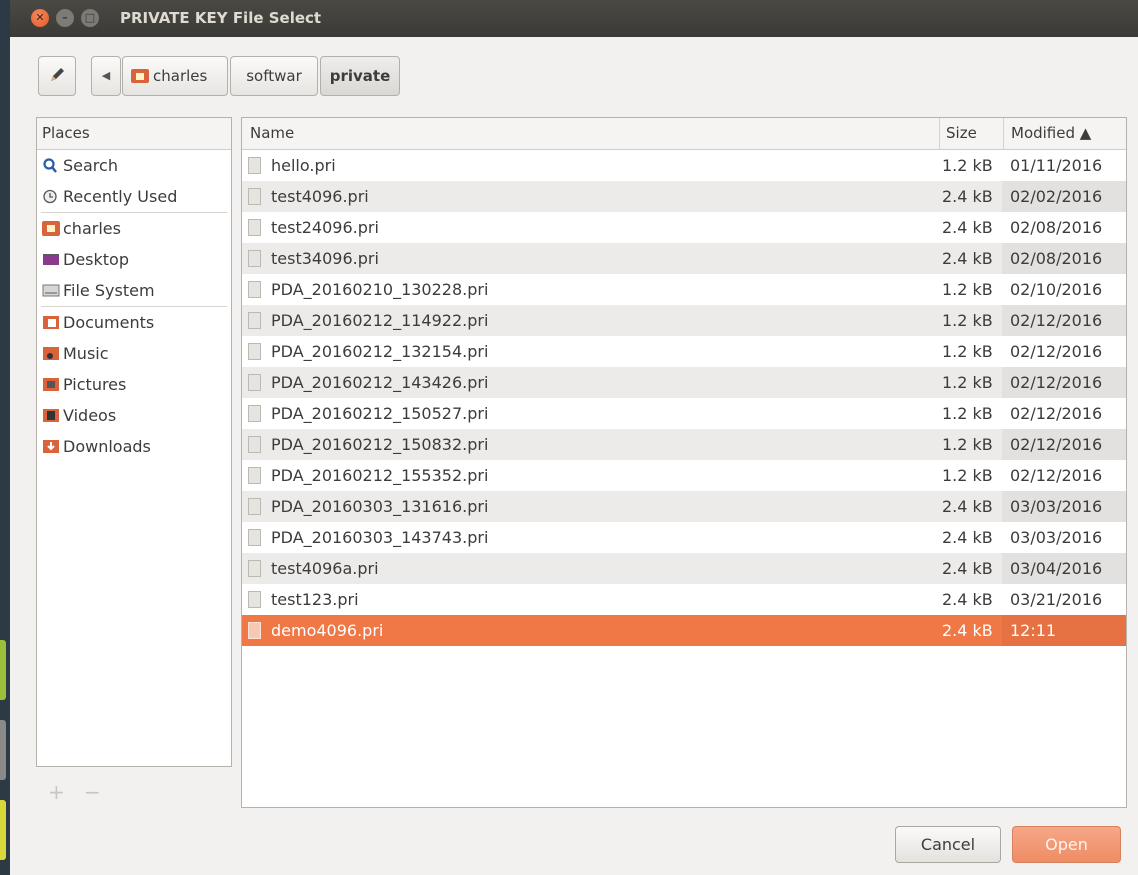 This screenshot has width=1138, height=875. What do you see at coordinates (684, 506) in the screenshot?
I see `file-row: PDA_20160303_131616.pri 2.4 kB 03/03/2016` at bounding box center [684, 506].